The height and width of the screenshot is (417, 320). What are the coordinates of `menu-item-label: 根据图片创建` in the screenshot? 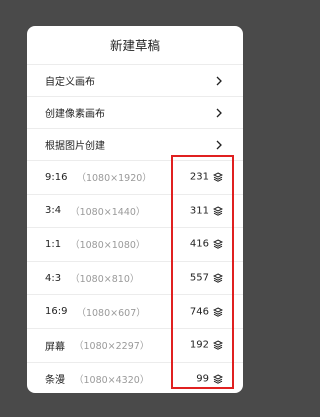 It's located at (75, 146).